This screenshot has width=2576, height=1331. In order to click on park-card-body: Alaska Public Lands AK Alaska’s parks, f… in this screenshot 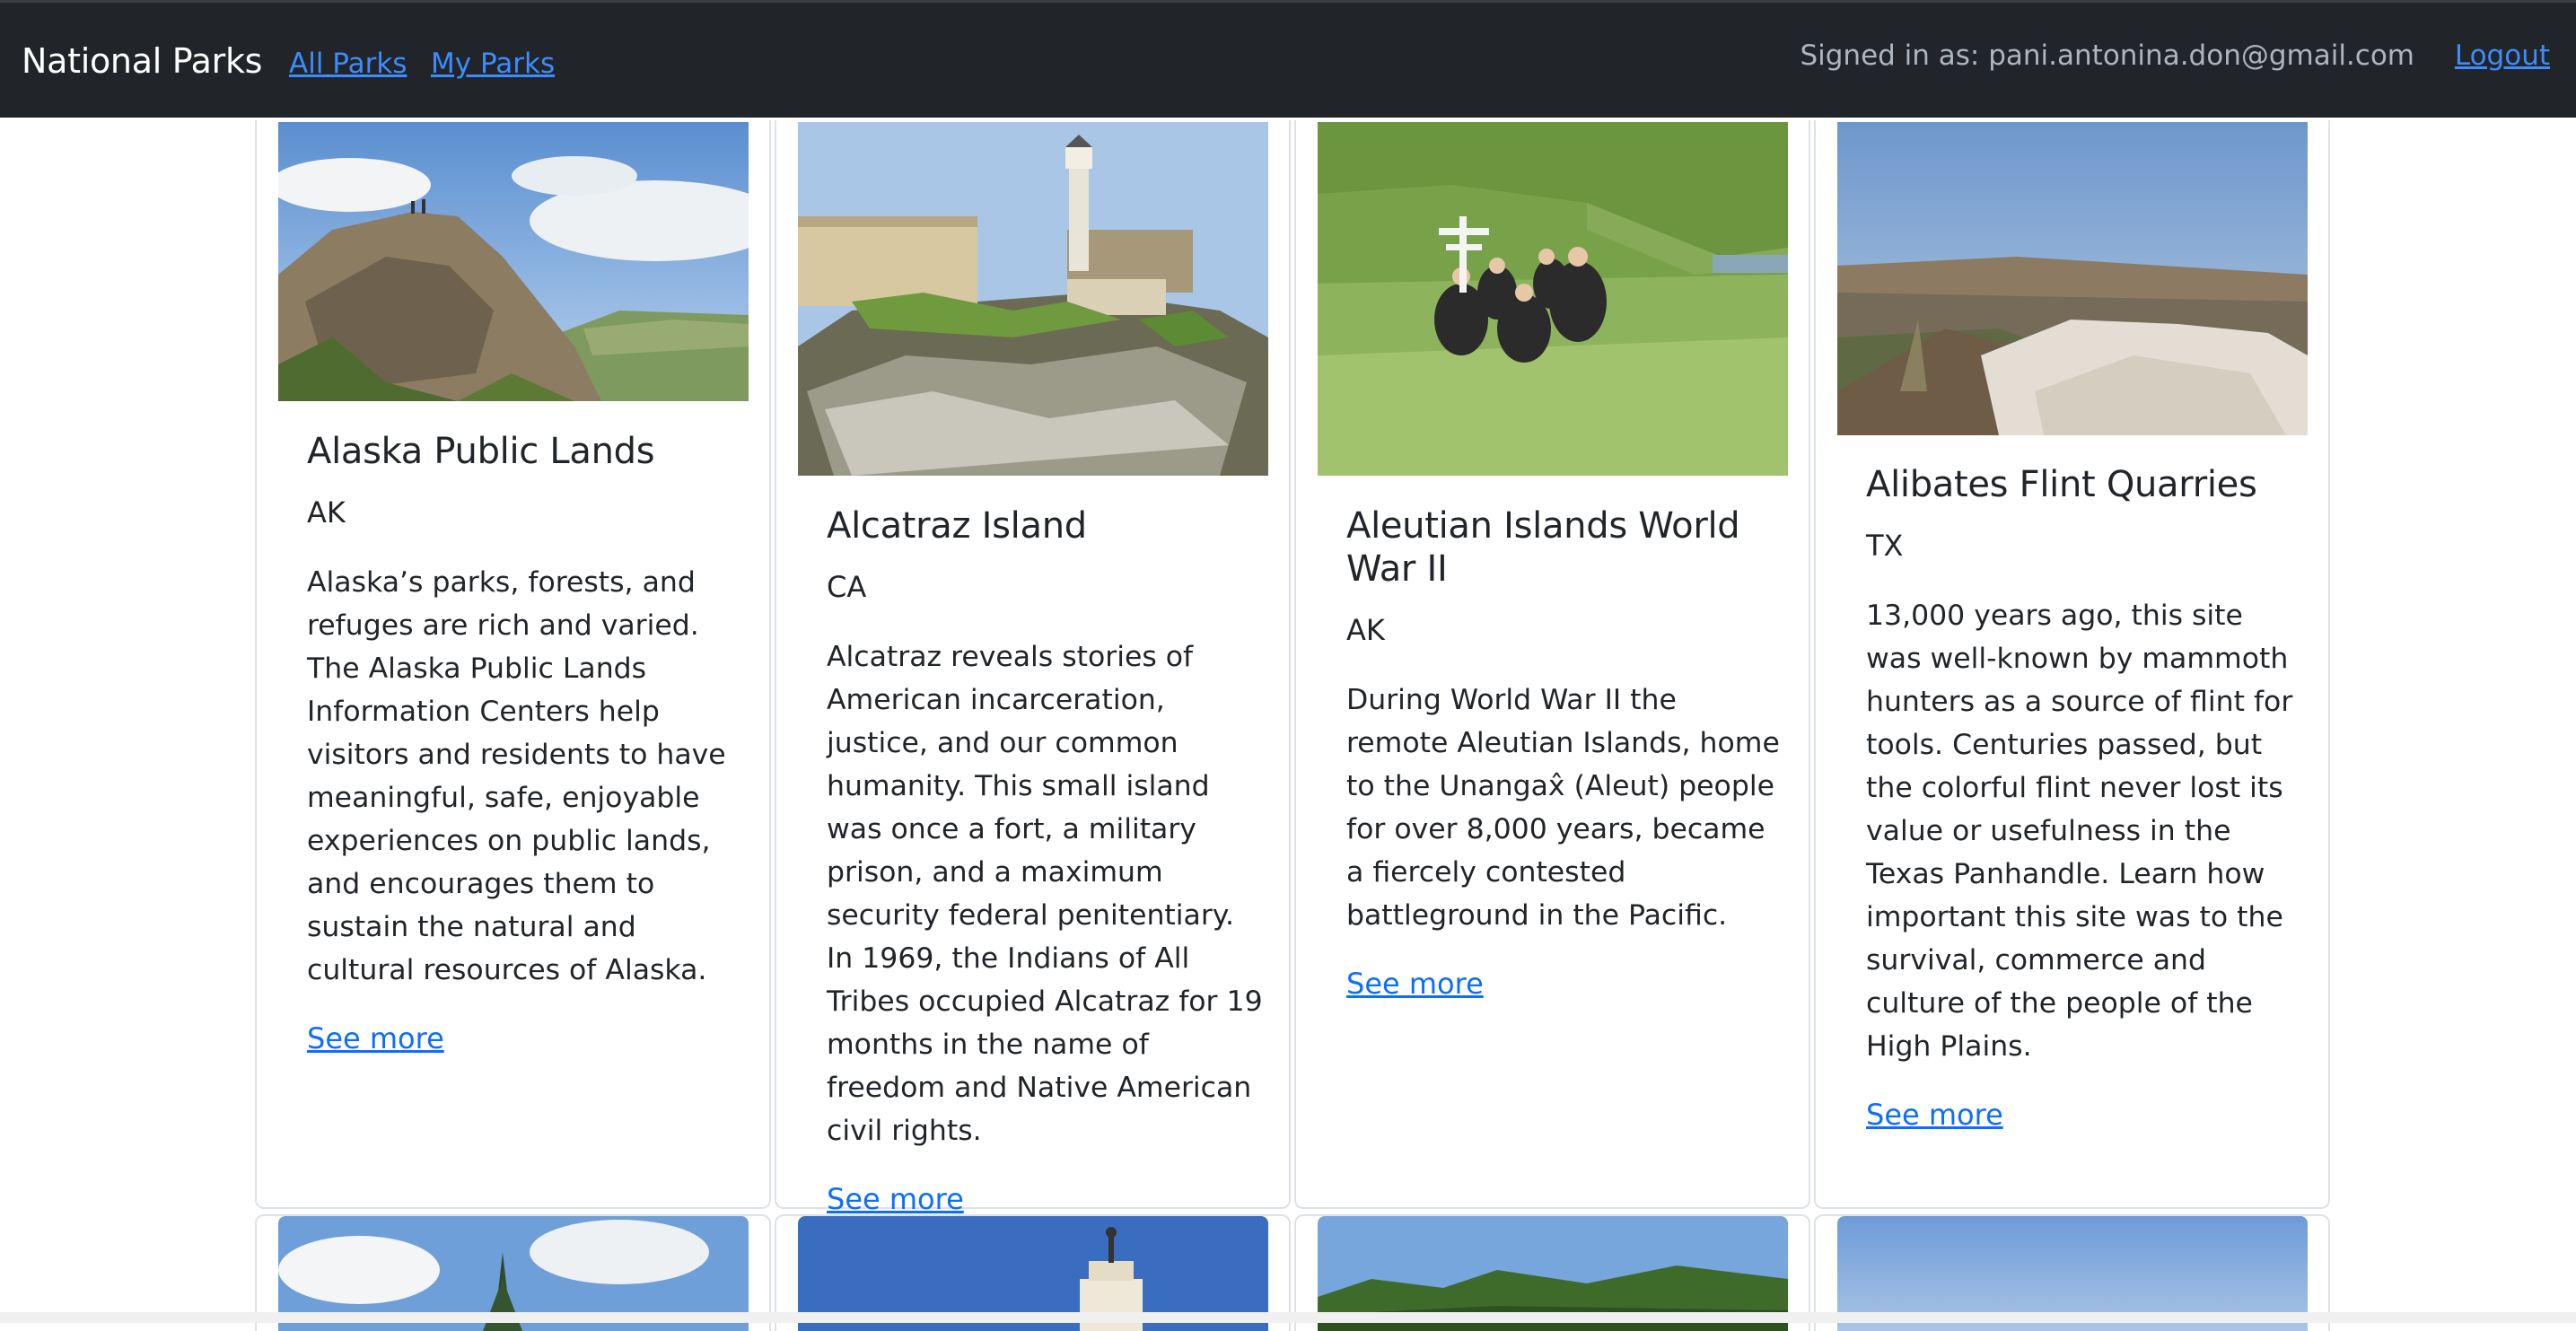, I will do `click(525, 743)`.